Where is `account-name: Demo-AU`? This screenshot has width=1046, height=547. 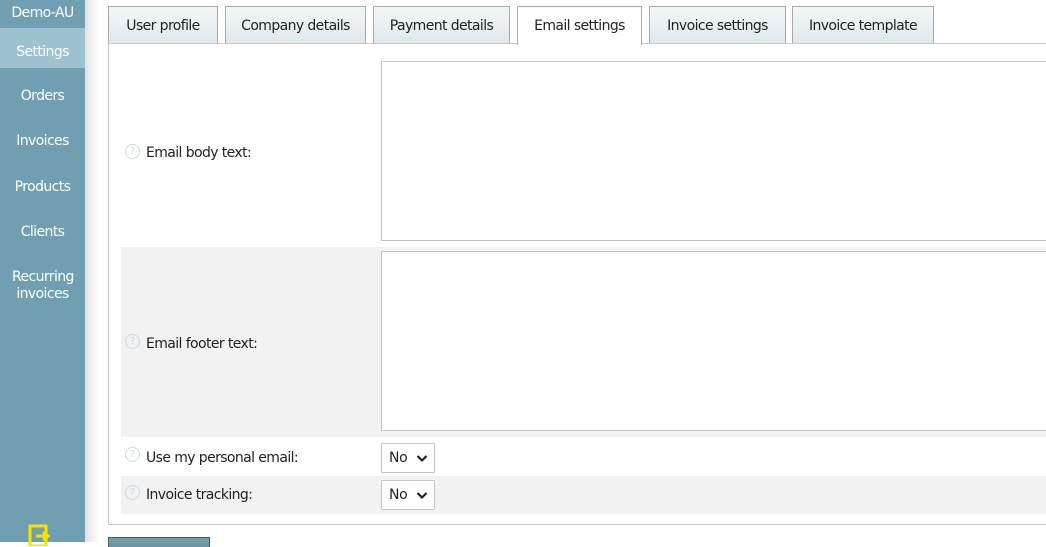 account-name: Demo-AU is located at coordinates (42, 13).